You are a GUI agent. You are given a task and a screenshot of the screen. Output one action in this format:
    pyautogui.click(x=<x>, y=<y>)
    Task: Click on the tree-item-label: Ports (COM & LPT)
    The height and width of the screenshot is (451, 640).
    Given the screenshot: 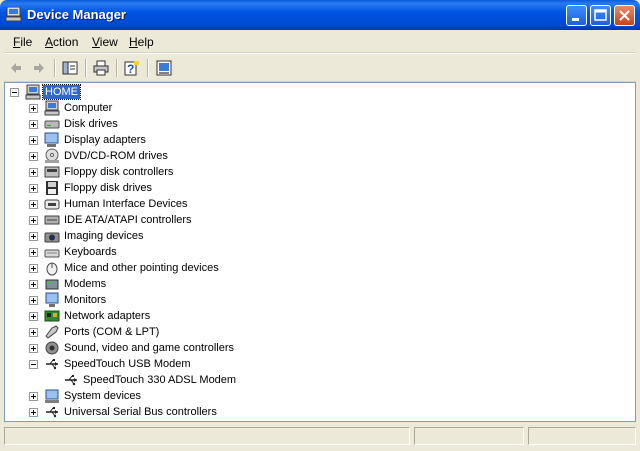 What is the action you would take?
    pyautogui.click(x=112, y=332)
    